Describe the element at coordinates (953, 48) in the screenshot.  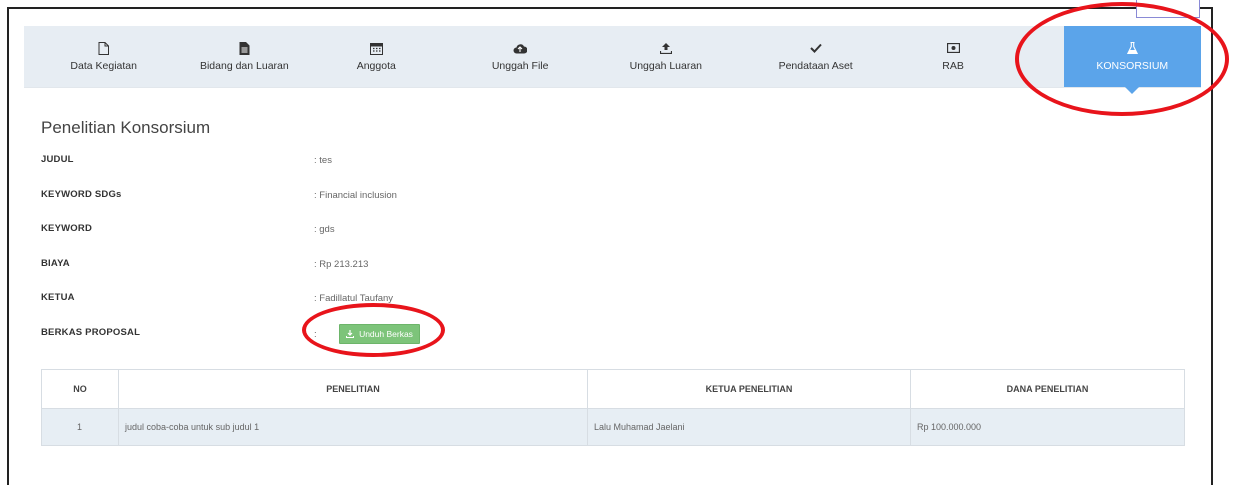
I see `money-icon` at that location.